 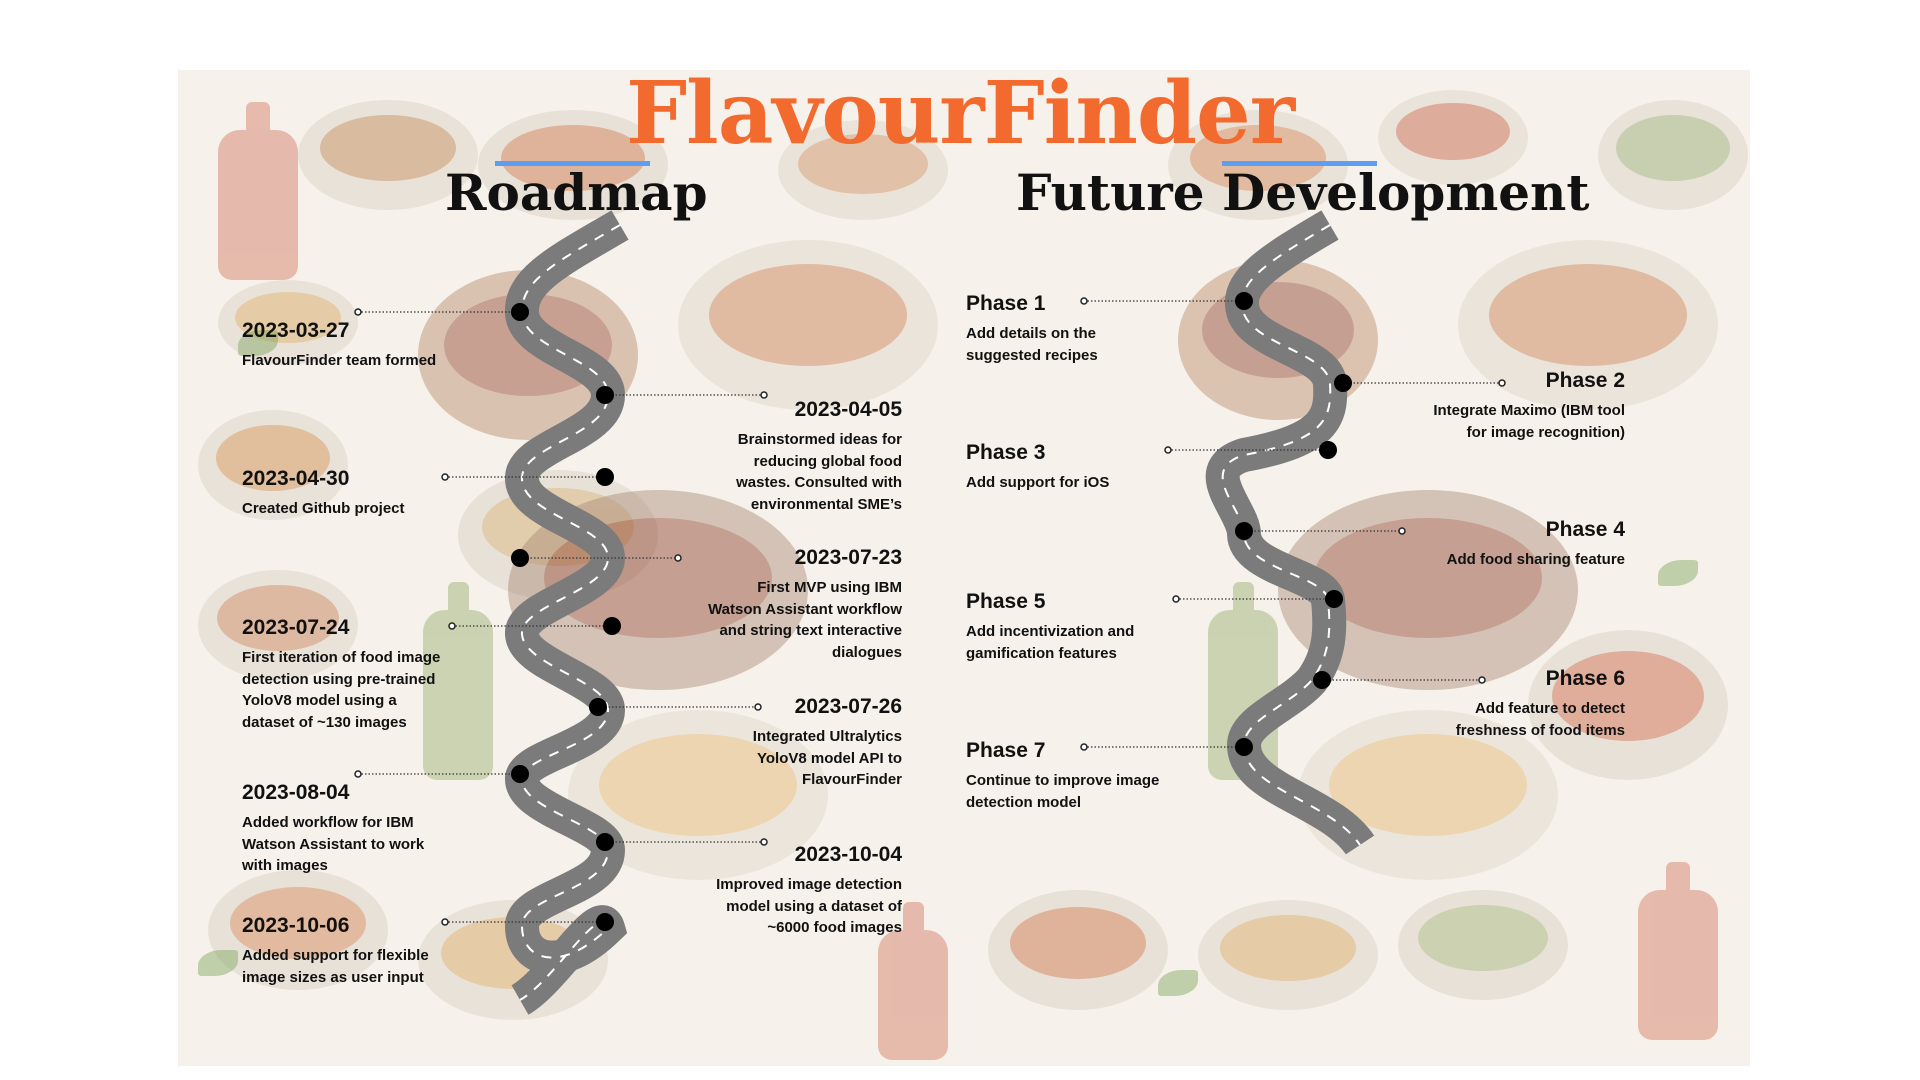 I want to click on phase-name: Phase 7, so click(x=1006, y=750).